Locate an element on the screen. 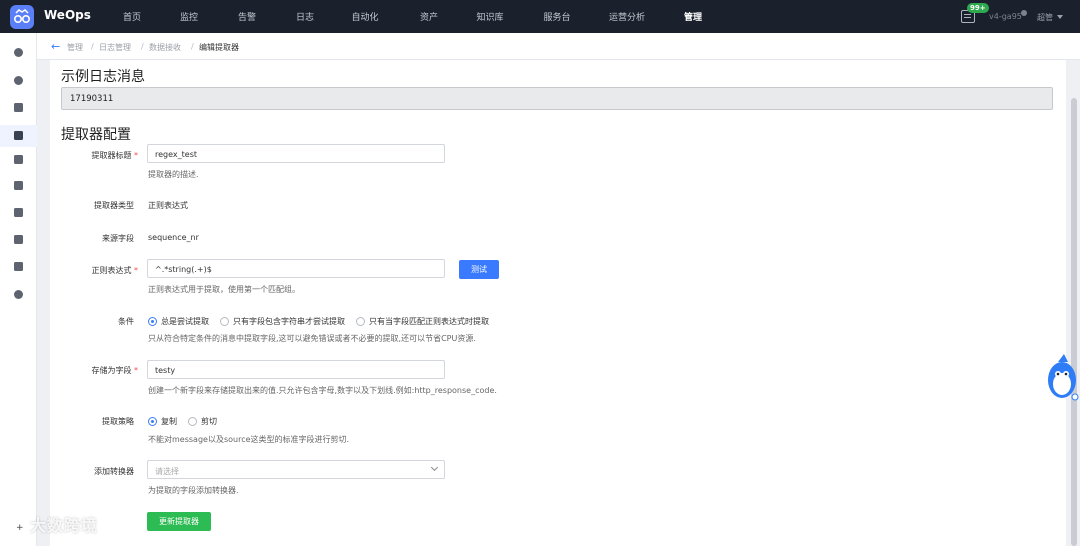  breadcrumb-item-inputs: 数据接收 is located at coordinates (165, 47).